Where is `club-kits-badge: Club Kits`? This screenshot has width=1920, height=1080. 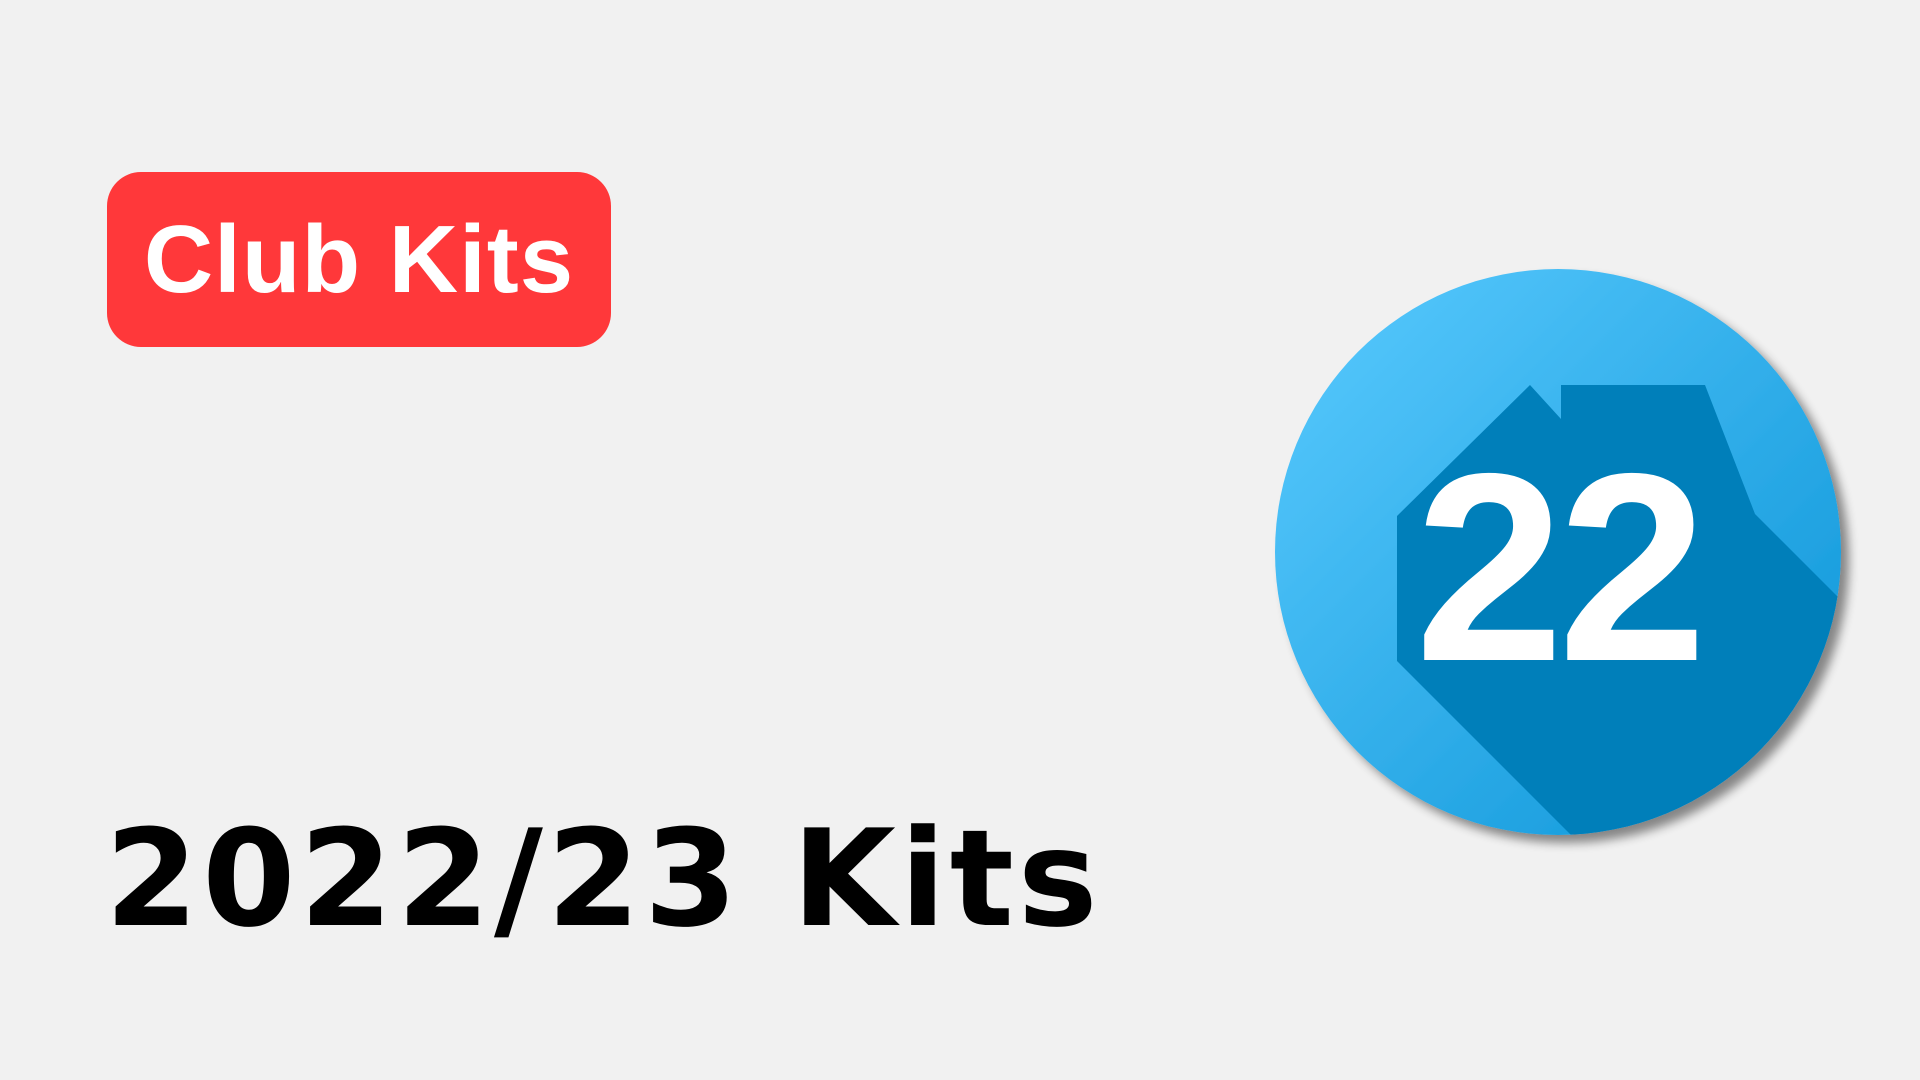
club-kits-badge: Club Kits is located at coordinates (359, 259).